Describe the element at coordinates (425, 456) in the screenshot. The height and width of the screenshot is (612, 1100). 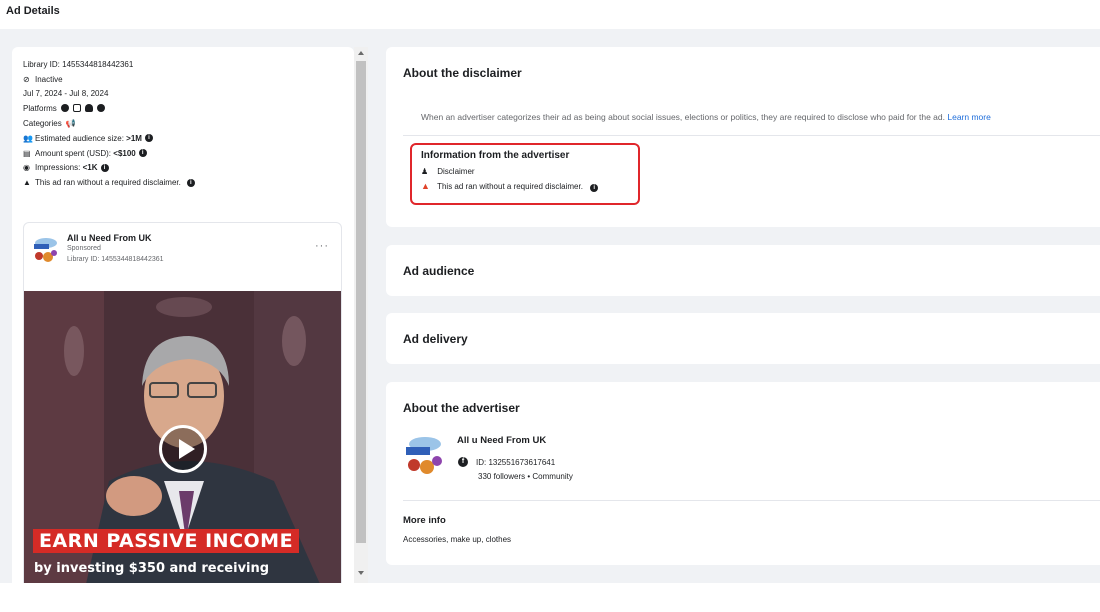
I see `advertiser-avatar` at that location.